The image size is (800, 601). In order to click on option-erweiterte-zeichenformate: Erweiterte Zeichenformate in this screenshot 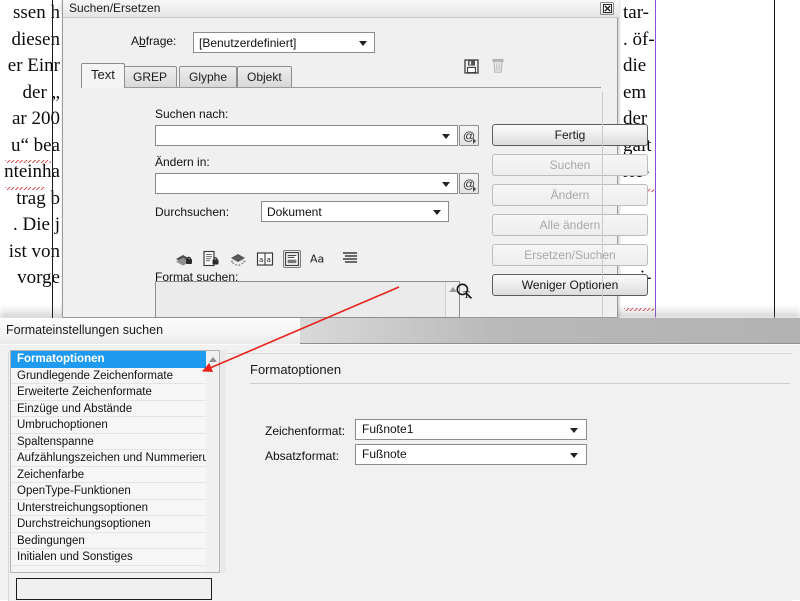, I will do `click(108, 392)`.